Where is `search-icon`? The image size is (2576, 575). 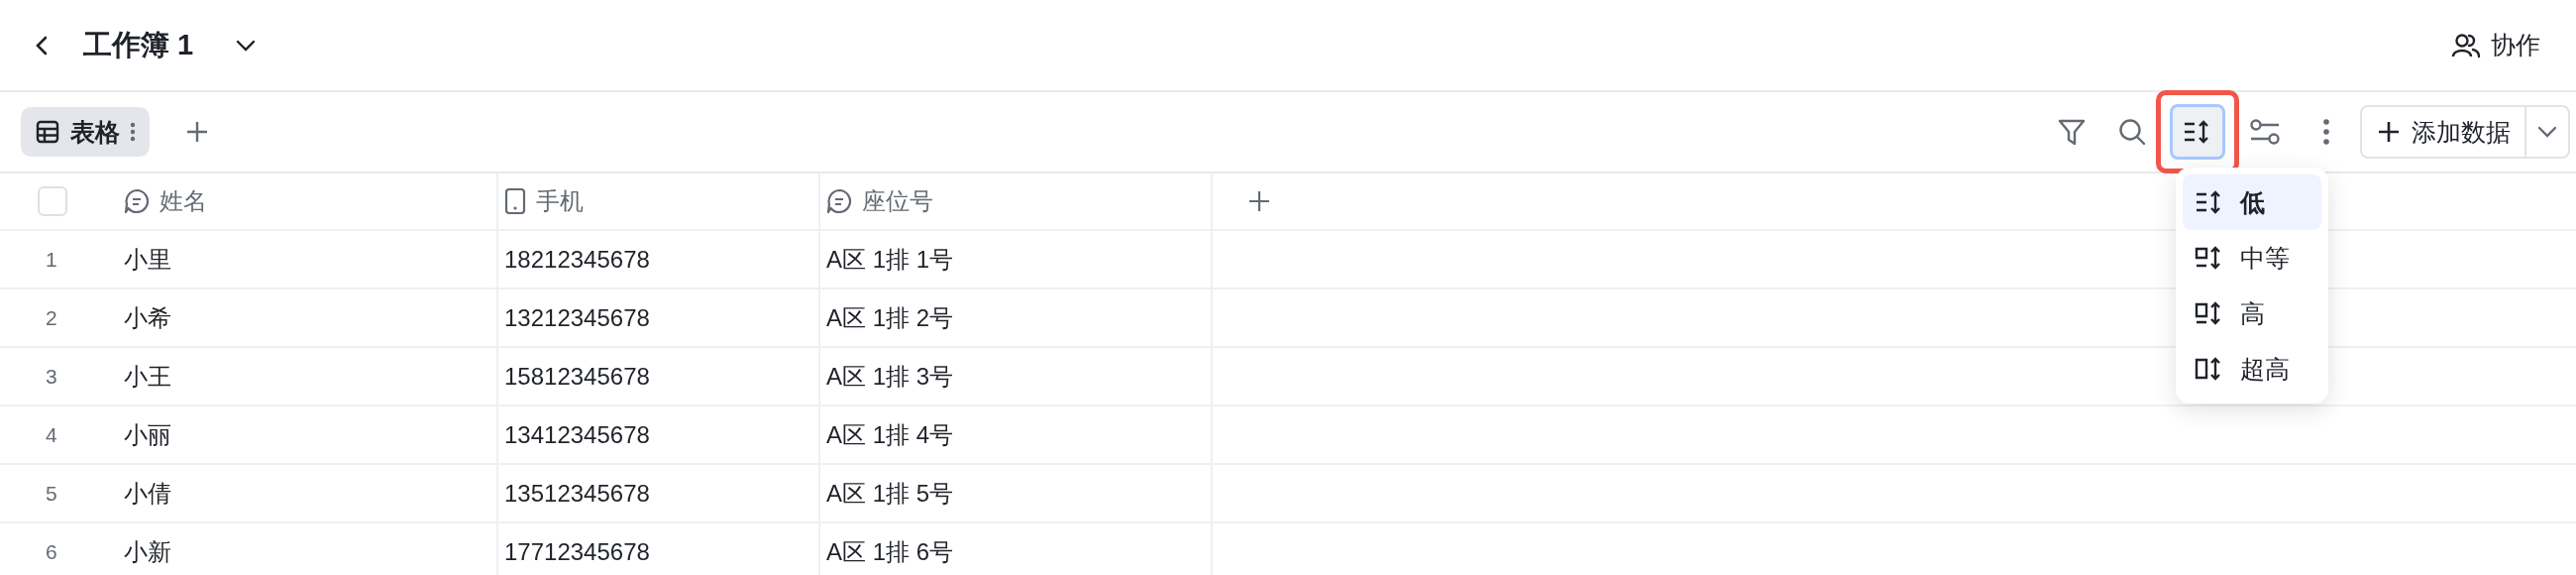 search-icon is located at coordinates (2132, 132).